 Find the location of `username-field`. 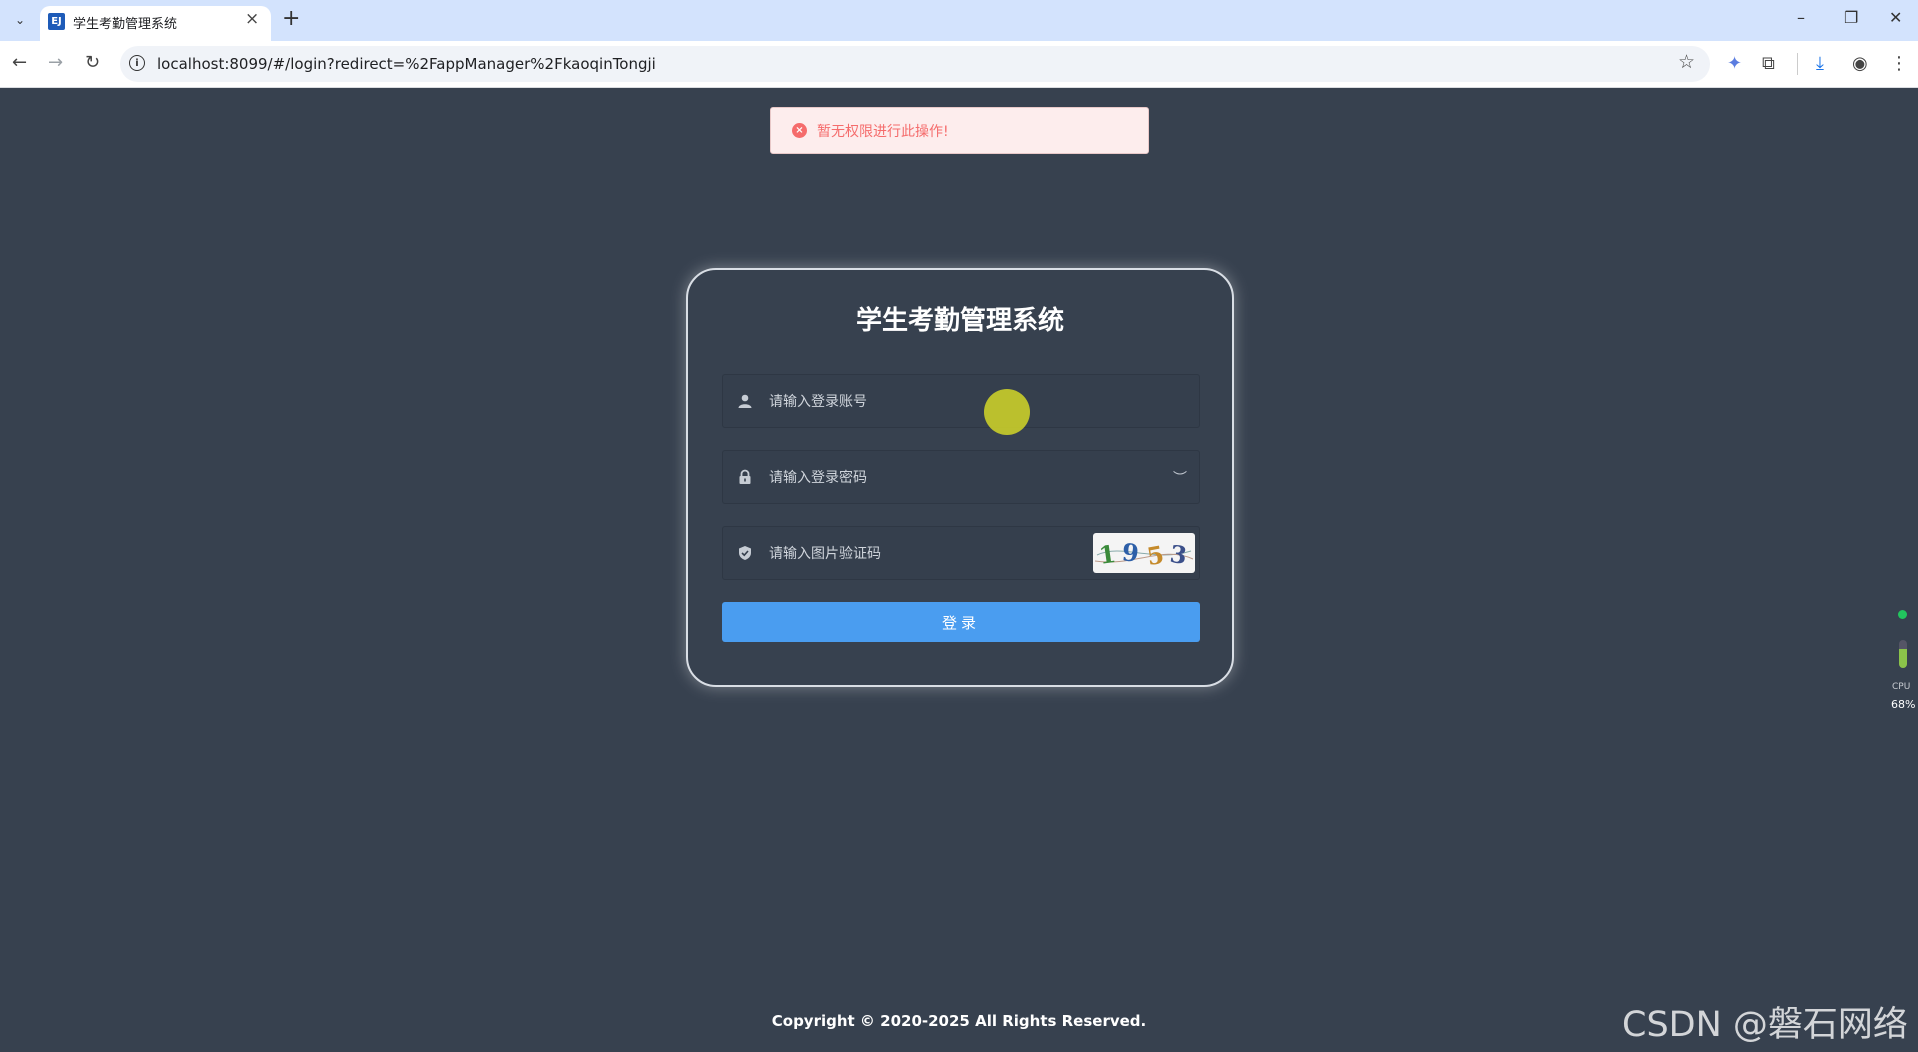

username-field is located at coordinates (961, 401).